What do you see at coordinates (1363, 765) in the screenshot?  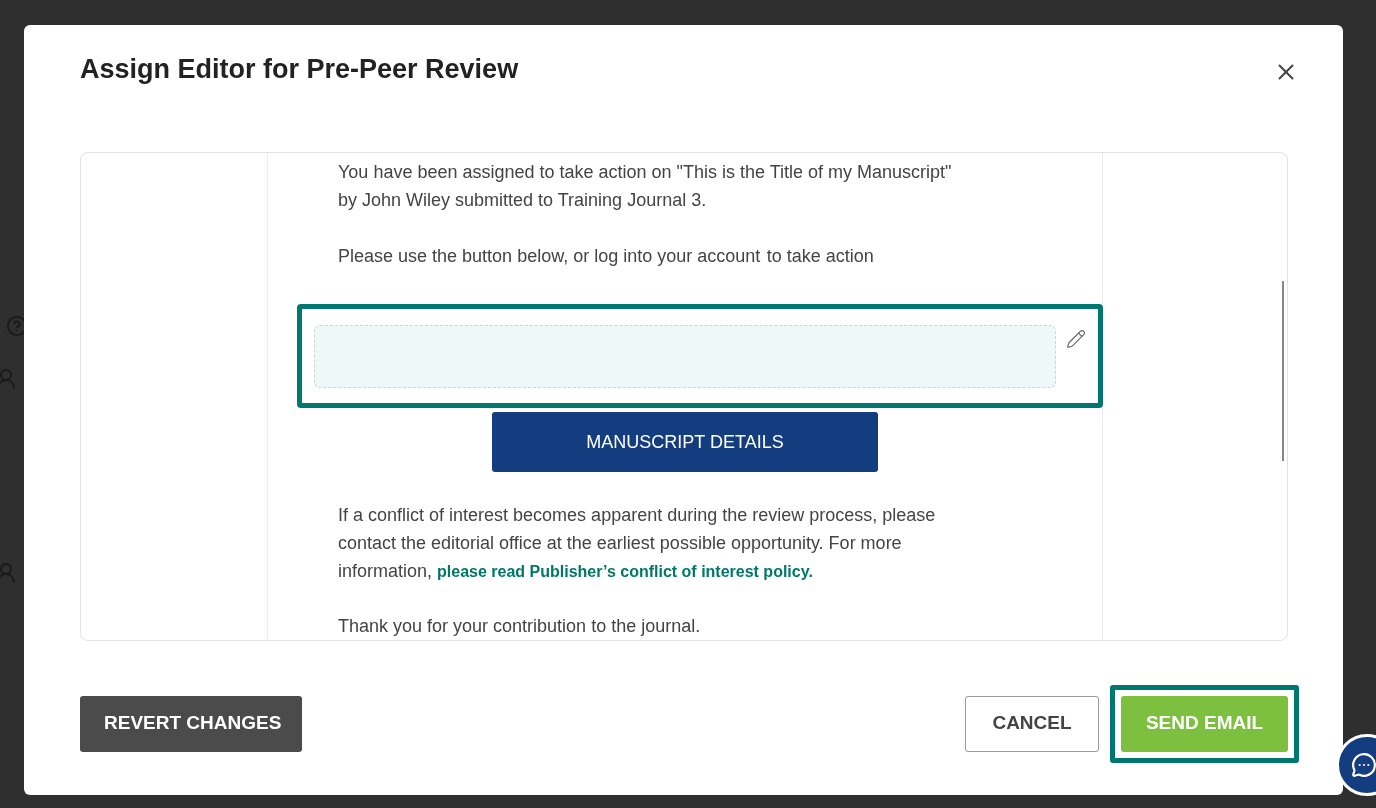 I see `chat-icon` at bounding box center [1363, 765].